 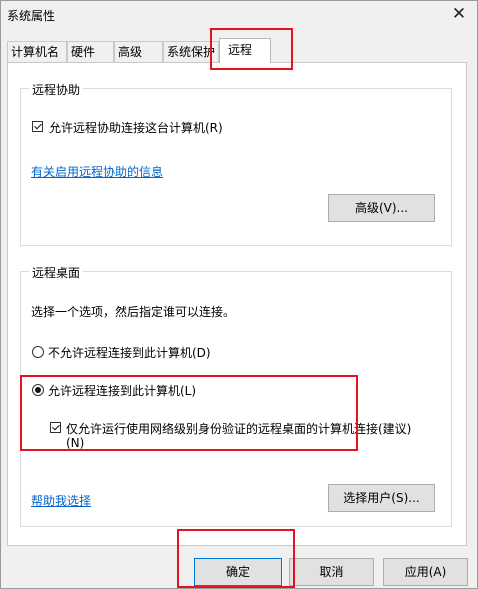 I want to click on tab-advanced: 高级, so click(x=138, y=51).